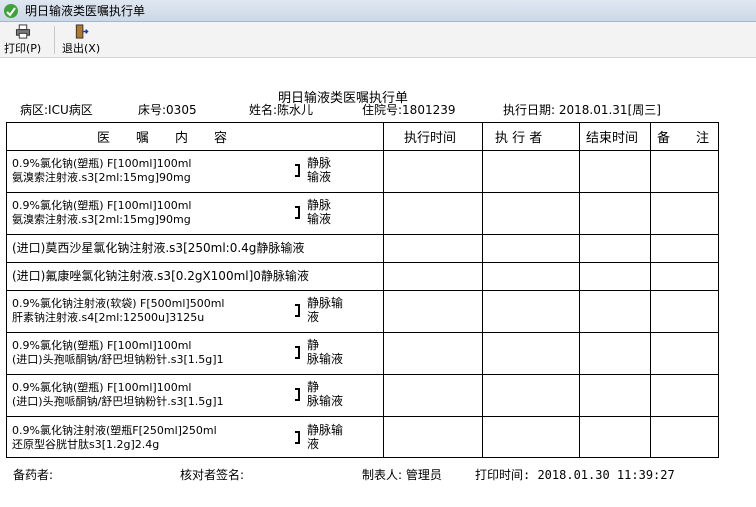  Describe the element at coordinates (86, 444) in the screenshot. I see `order-line-2: 还原型谷胱甘肽s3[1.2g]2.4g` at that location.